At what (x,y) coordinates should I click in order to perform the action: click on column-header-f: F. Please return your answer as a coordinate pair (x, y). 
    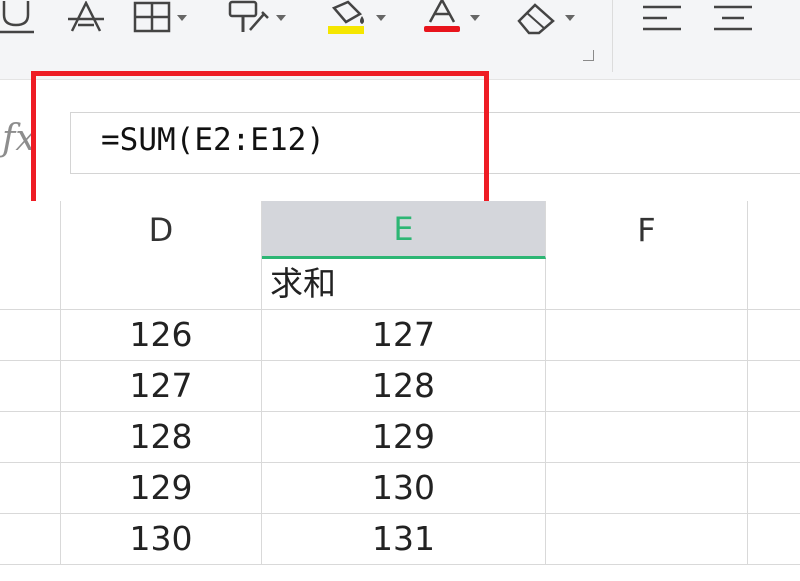
    Looking at the image, I should click on (647, 230).